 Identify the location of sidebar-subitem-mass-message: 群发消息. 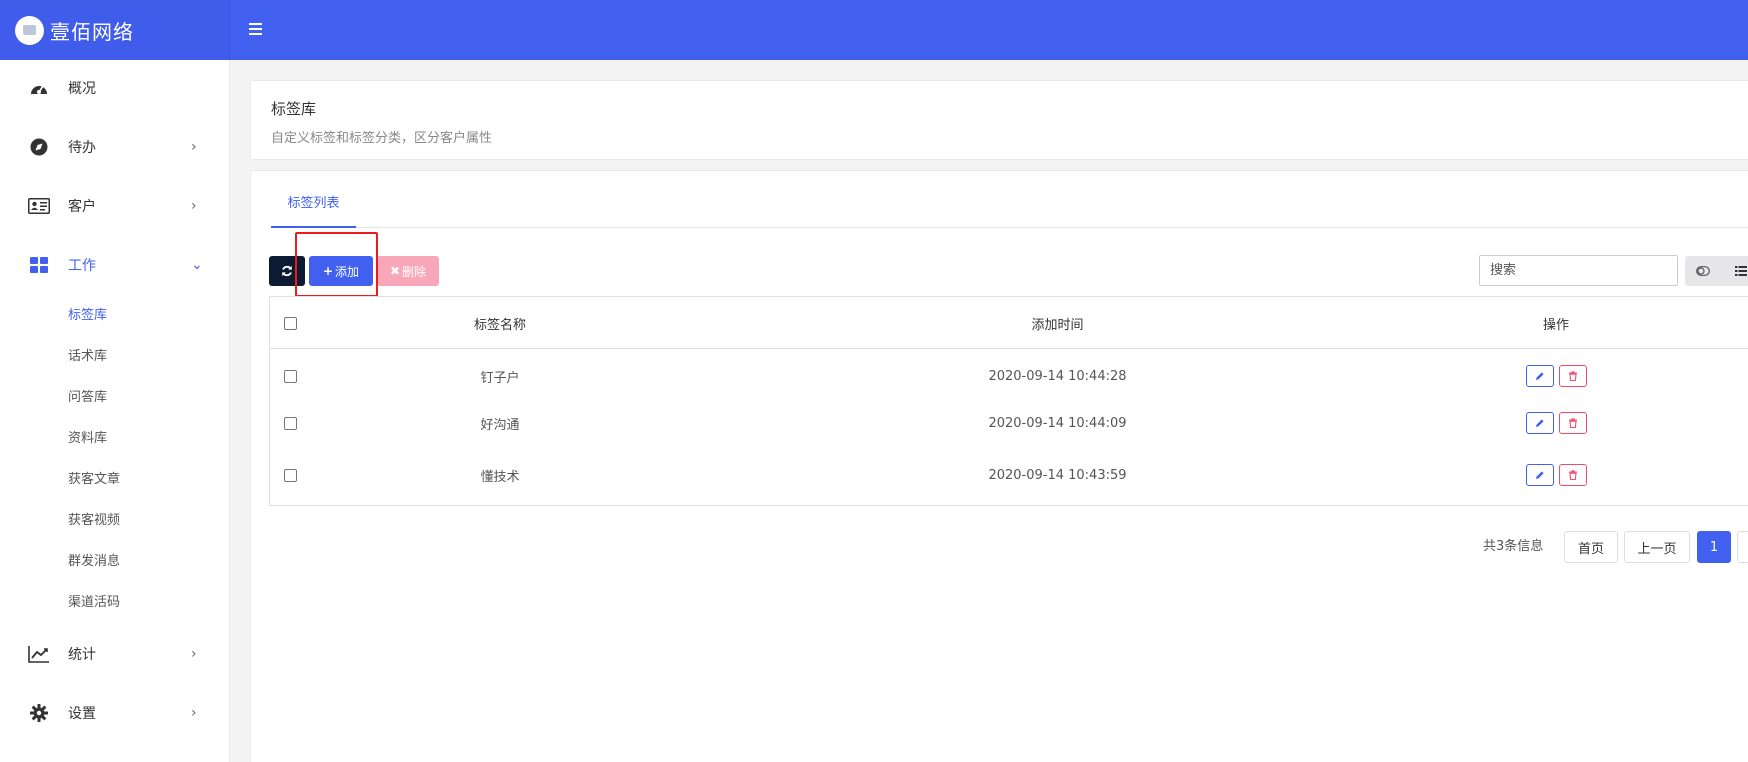
(94, 559).